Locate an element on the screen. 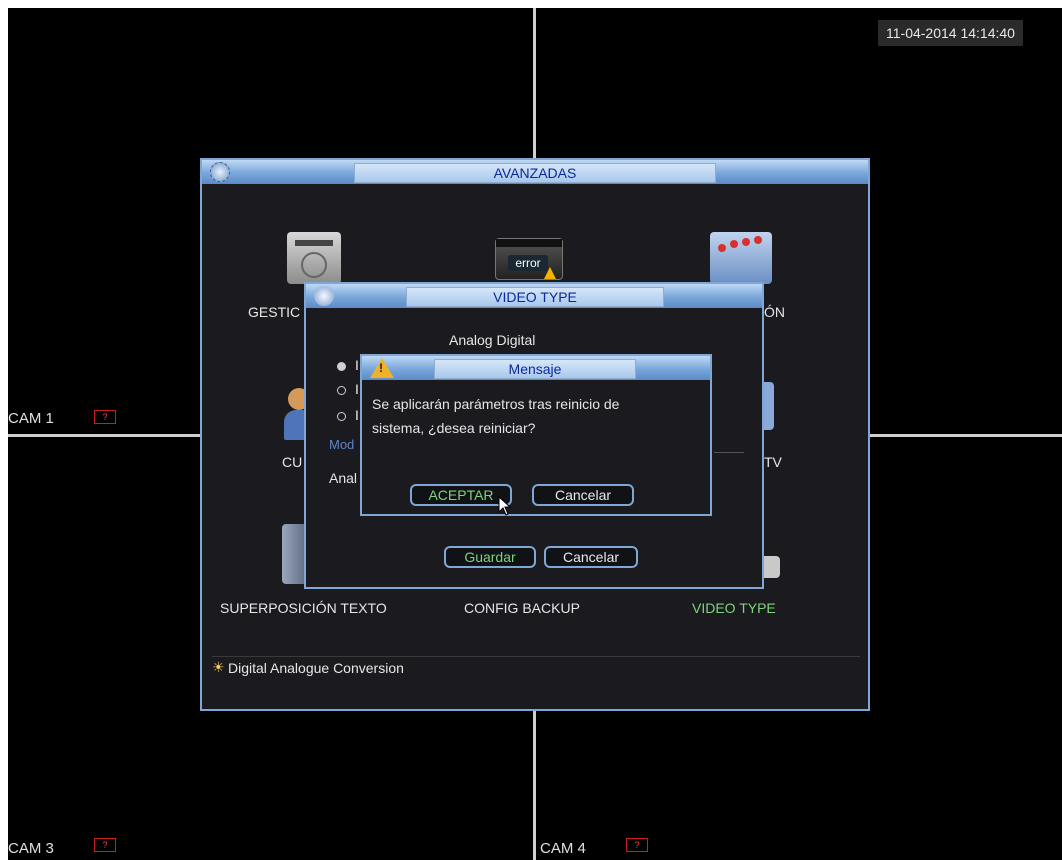 This screenshot has height=860, width=1062. disk-slot is located at coordinates (314, 243).